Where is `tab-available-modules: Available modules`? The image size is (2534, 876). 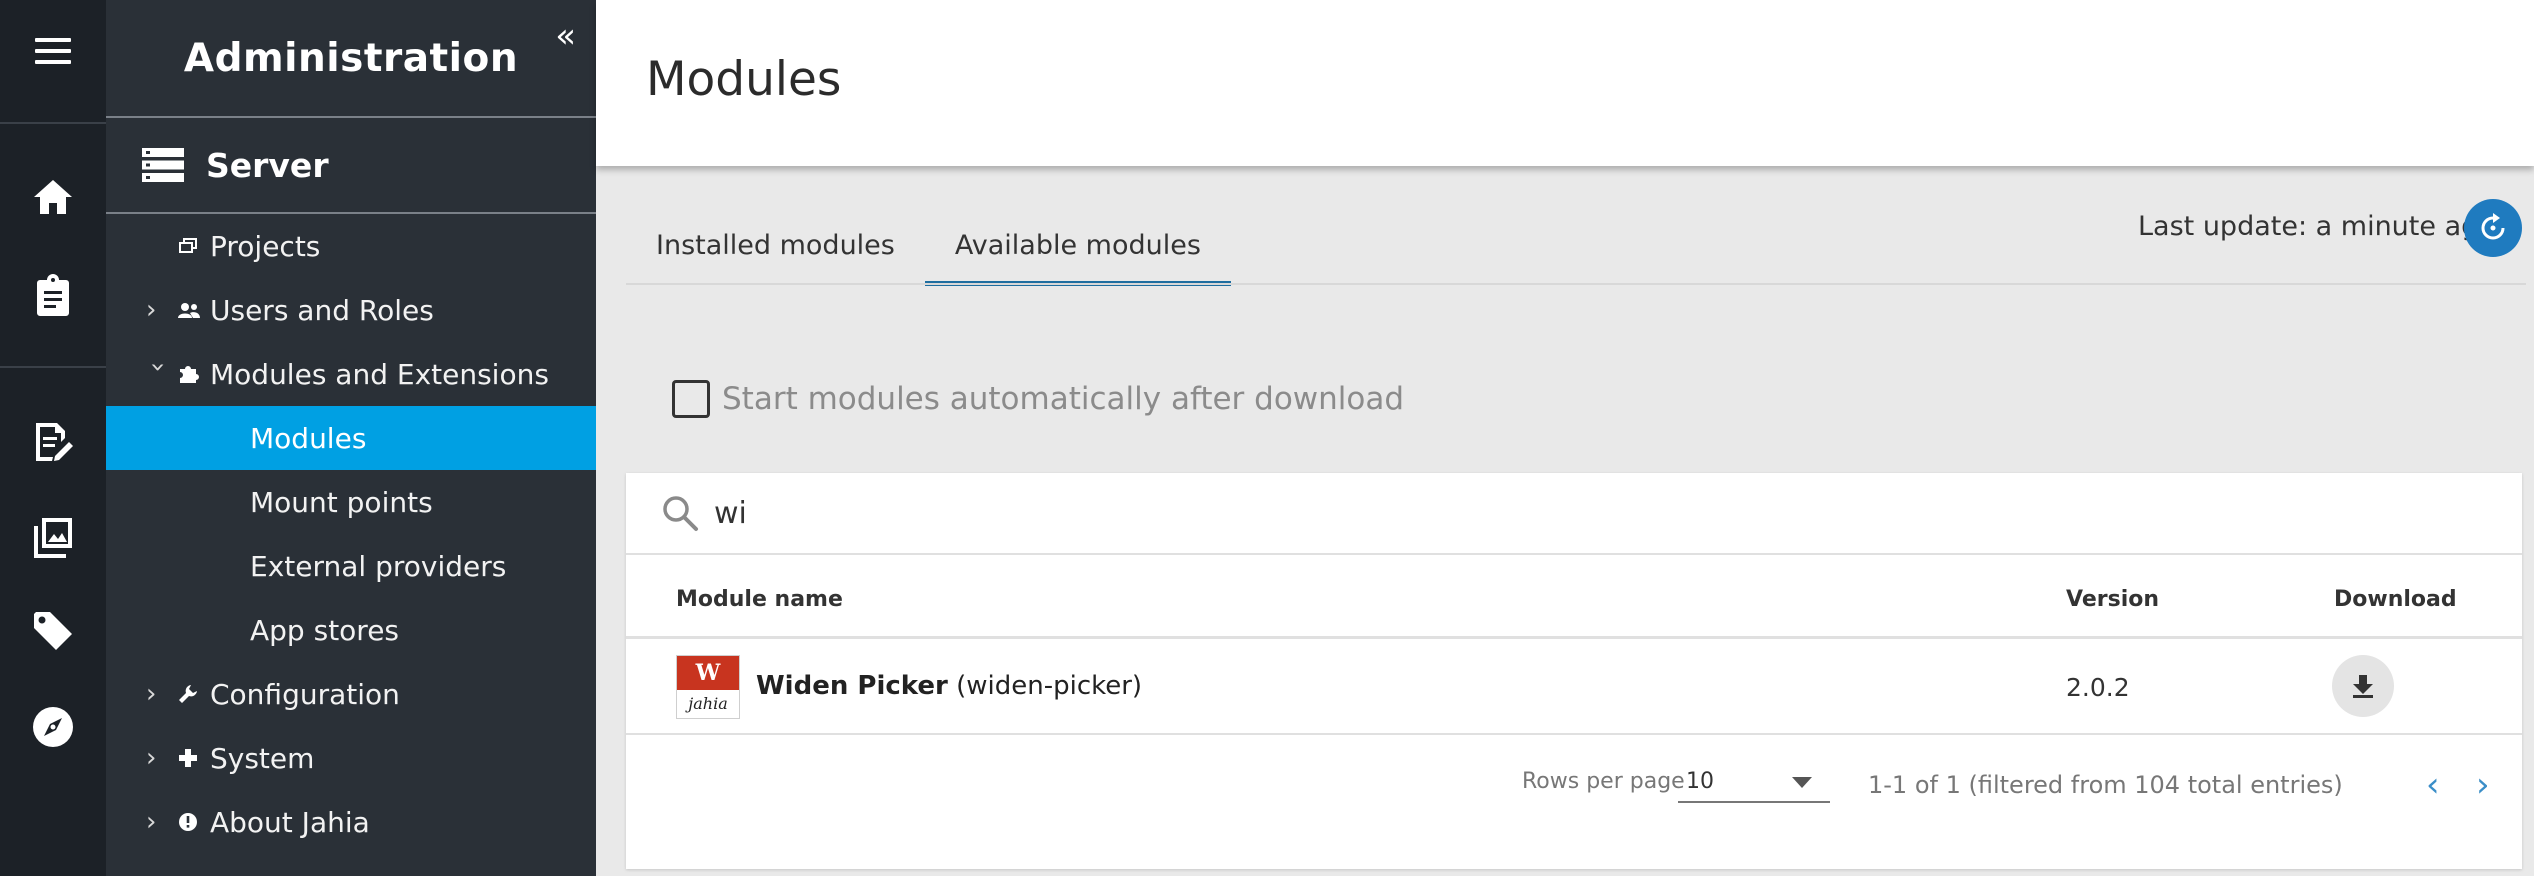
tab-available-modules: Available modules is located at coordinates (1077, 246).